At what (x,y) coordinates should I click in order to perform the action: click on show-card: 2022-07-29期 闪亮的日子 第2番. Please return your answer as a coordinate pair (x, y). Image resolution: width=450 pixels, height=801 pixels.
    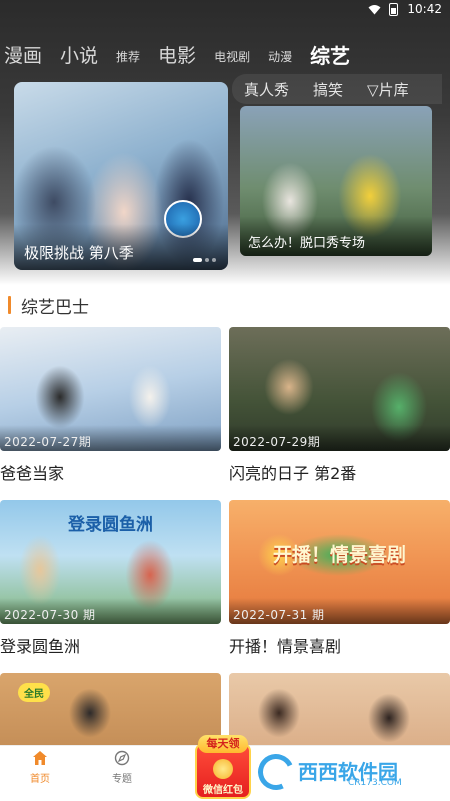
    Looking at the image, I should click on (339, 405).